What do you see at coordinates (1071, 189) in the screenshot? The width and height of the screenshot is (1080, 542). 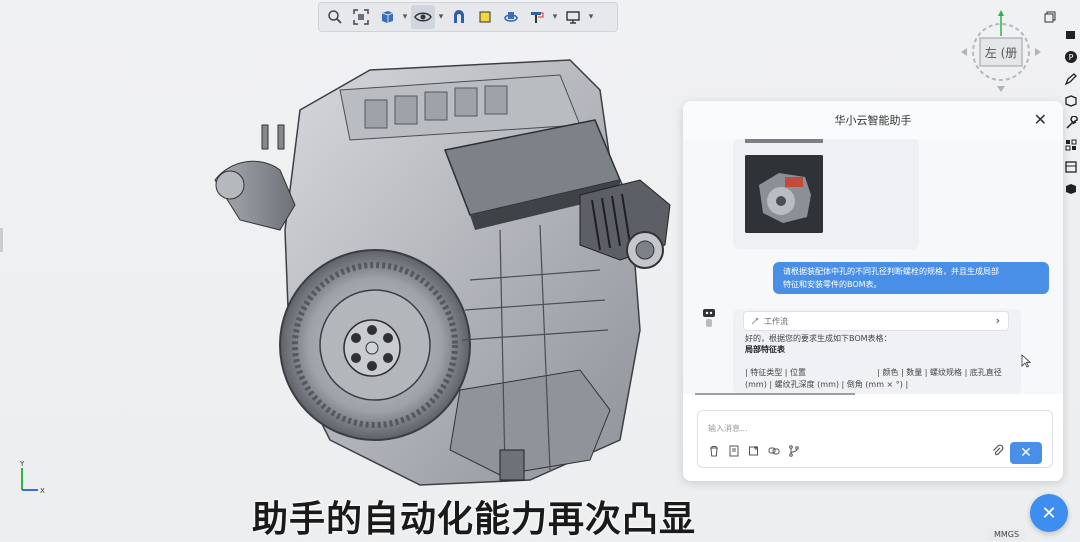 I see `cube-small-icon` at bounding box center [1071, 189].